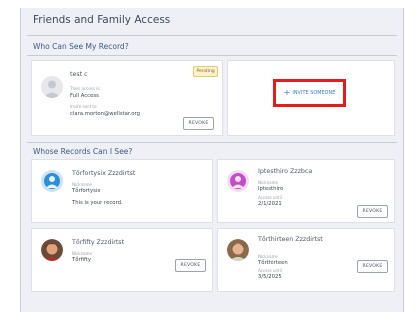  What do you see at coordinates (273, 263) in the screenshot?
I see `nickname-value: Tőrthirteen` at bounding box center [273, 263].